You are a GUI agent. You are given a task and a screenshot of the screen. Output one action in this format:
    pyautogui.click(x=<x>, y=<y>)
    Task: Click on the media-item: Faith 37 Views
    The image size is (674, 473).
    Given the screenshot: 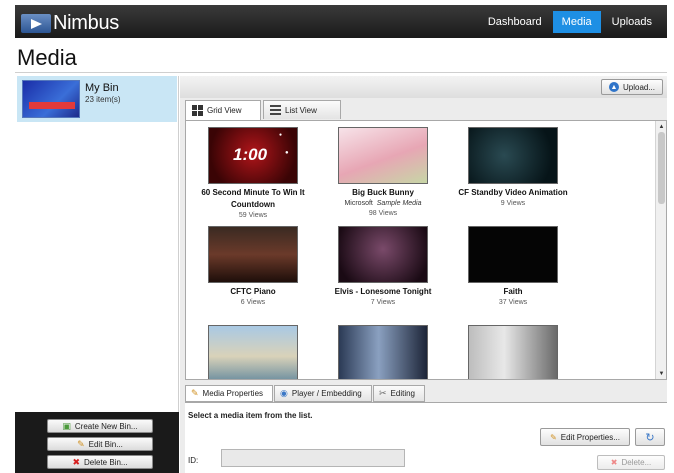 What is the action you would take?
    pyautogui.click(x=513, y=267)
    